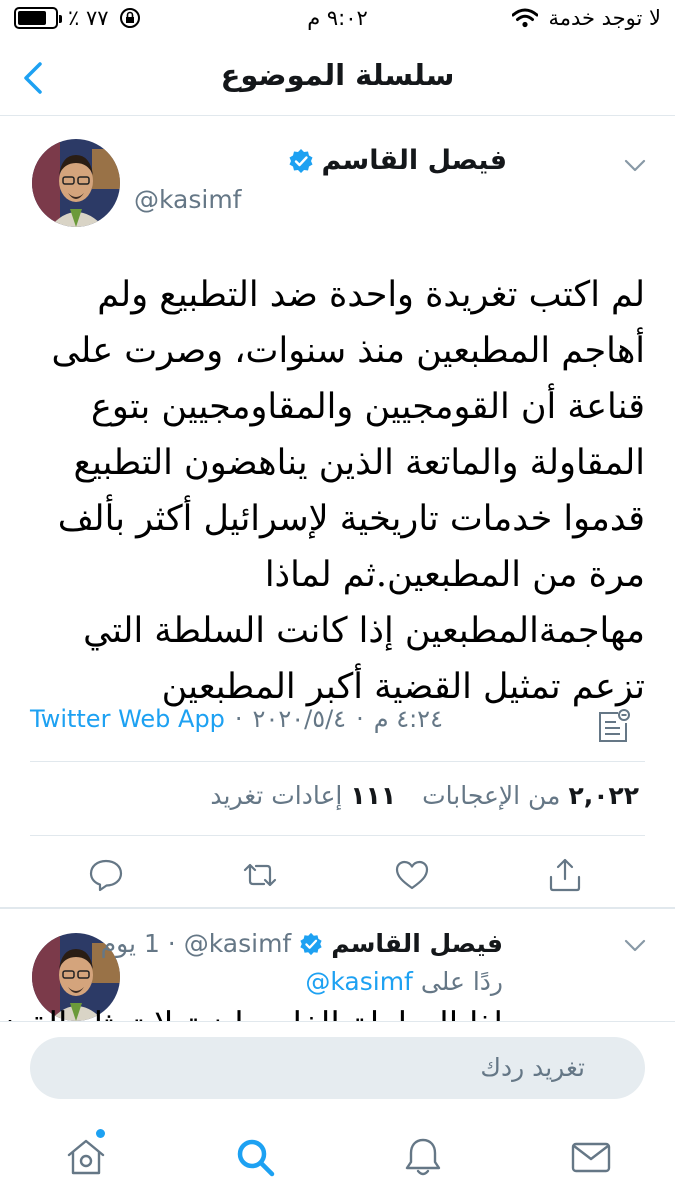 The image size is (675, 1200). I want to click on page-title: سلسلة الموضوع, so click(337, 75).